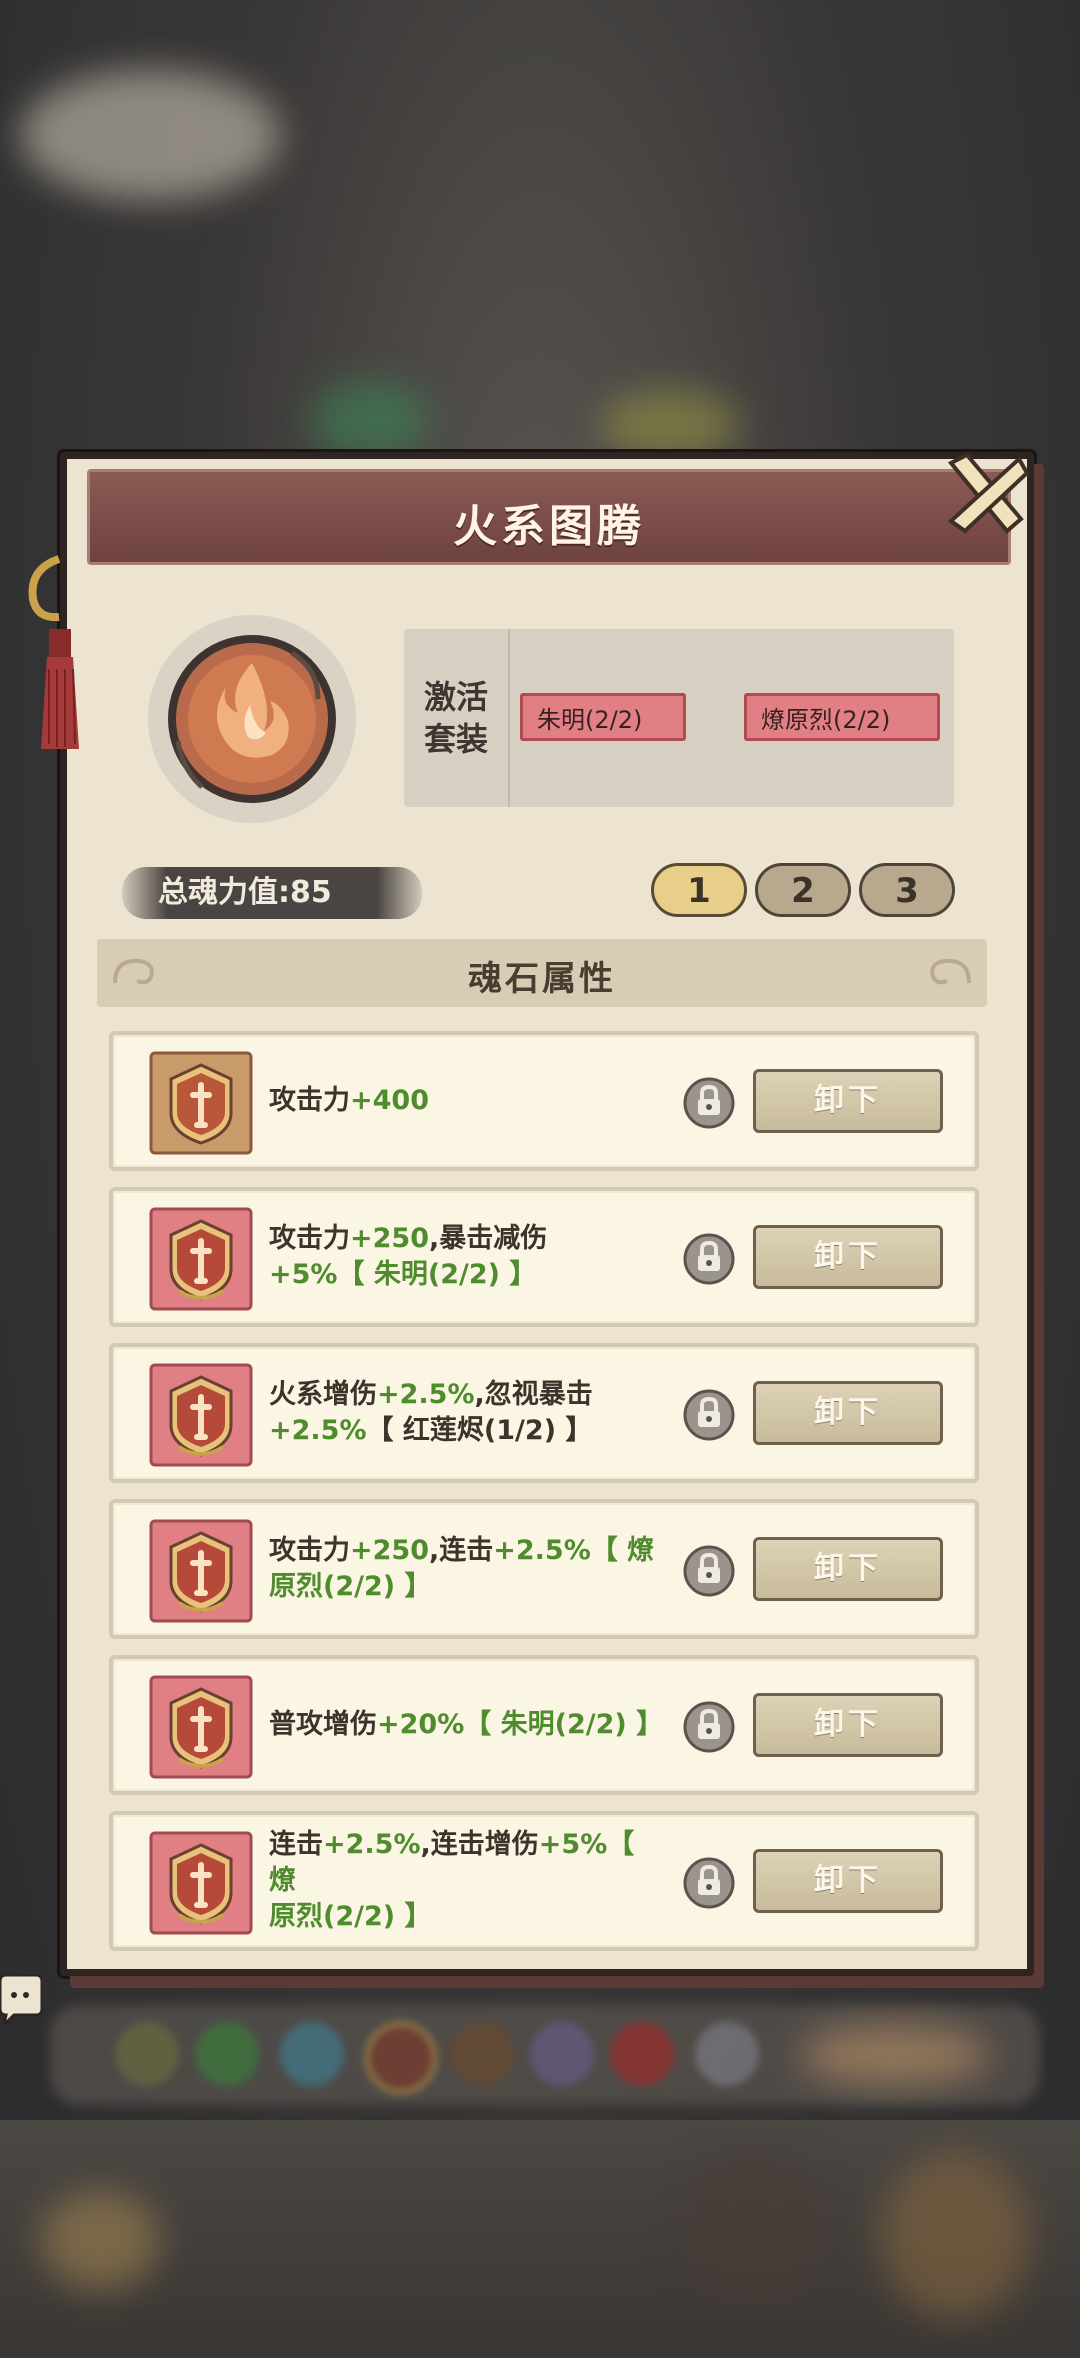 This screenshot has height=2358, width=1080. What do you see at coordinates (462, 1568) in the screenshot?
I see `soul-stone-attributes: 攻击力+250,连击+2.5%【 燎原烈(2/2) 】` at bounding box center [462, 1568].